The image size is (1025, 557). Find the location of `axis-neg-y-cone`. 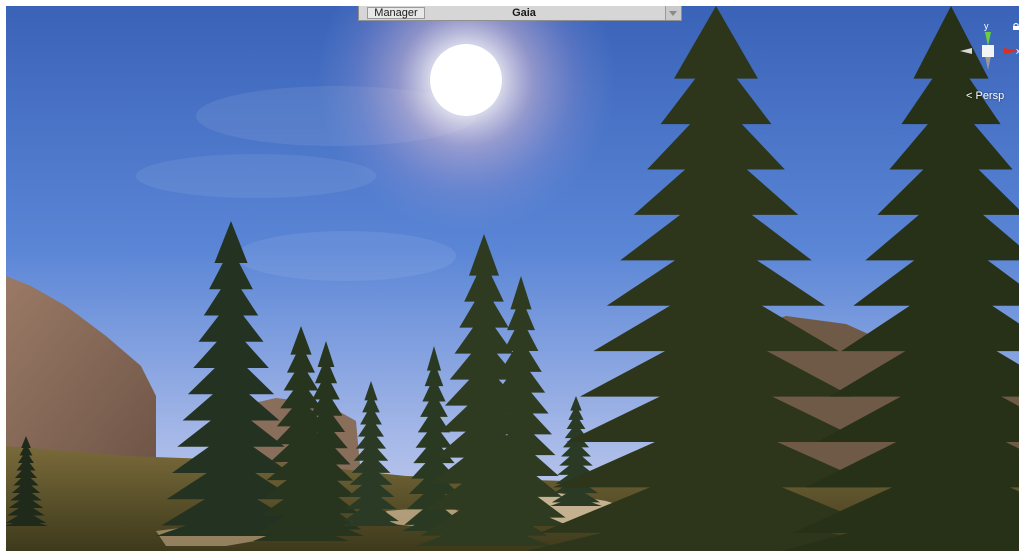

axis-neg-y-cone is located at coordinates (988, 63).